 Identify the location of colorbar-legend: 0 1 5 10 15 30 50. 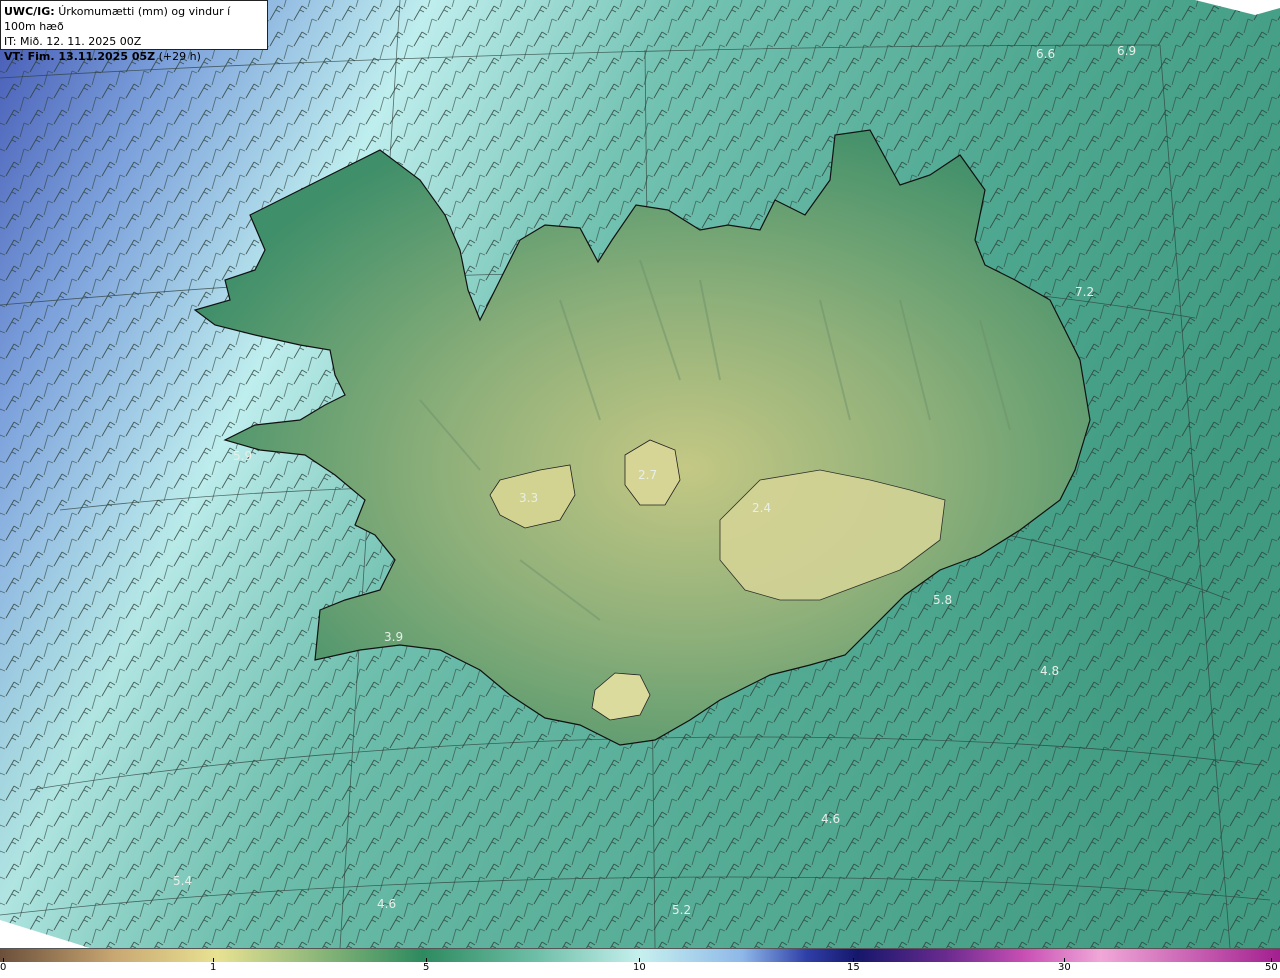
(640, 963).